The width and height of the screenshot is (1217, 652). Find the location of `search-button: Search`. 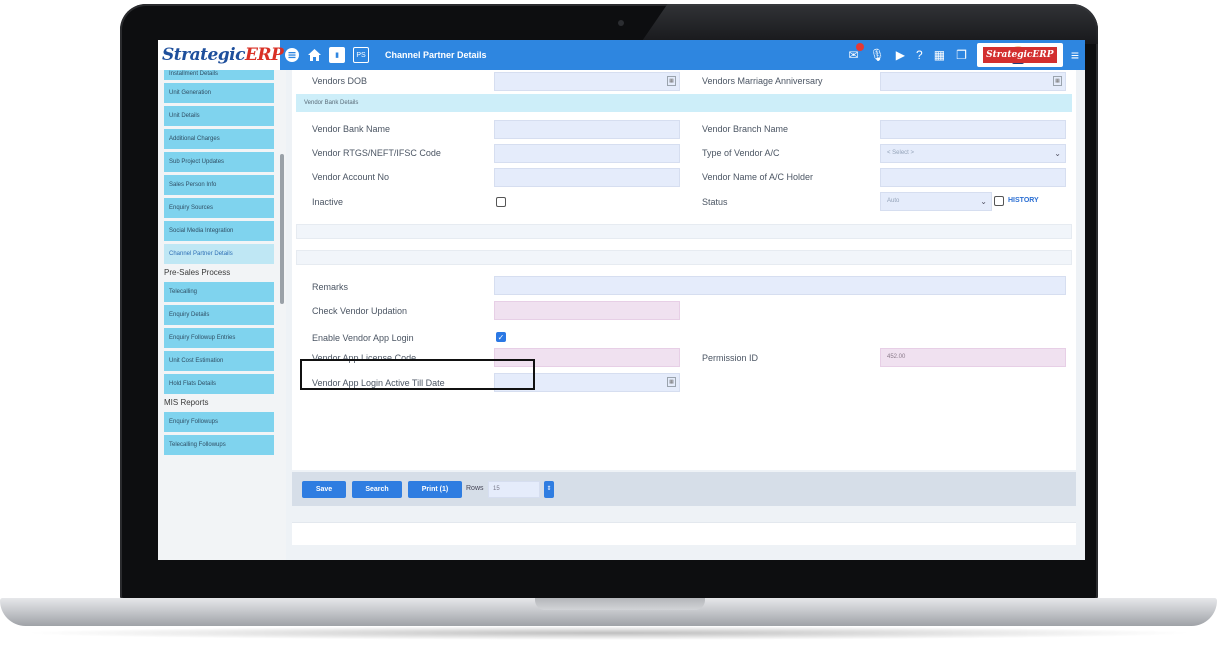

search-button: Search is located at coordinates (377, 489).